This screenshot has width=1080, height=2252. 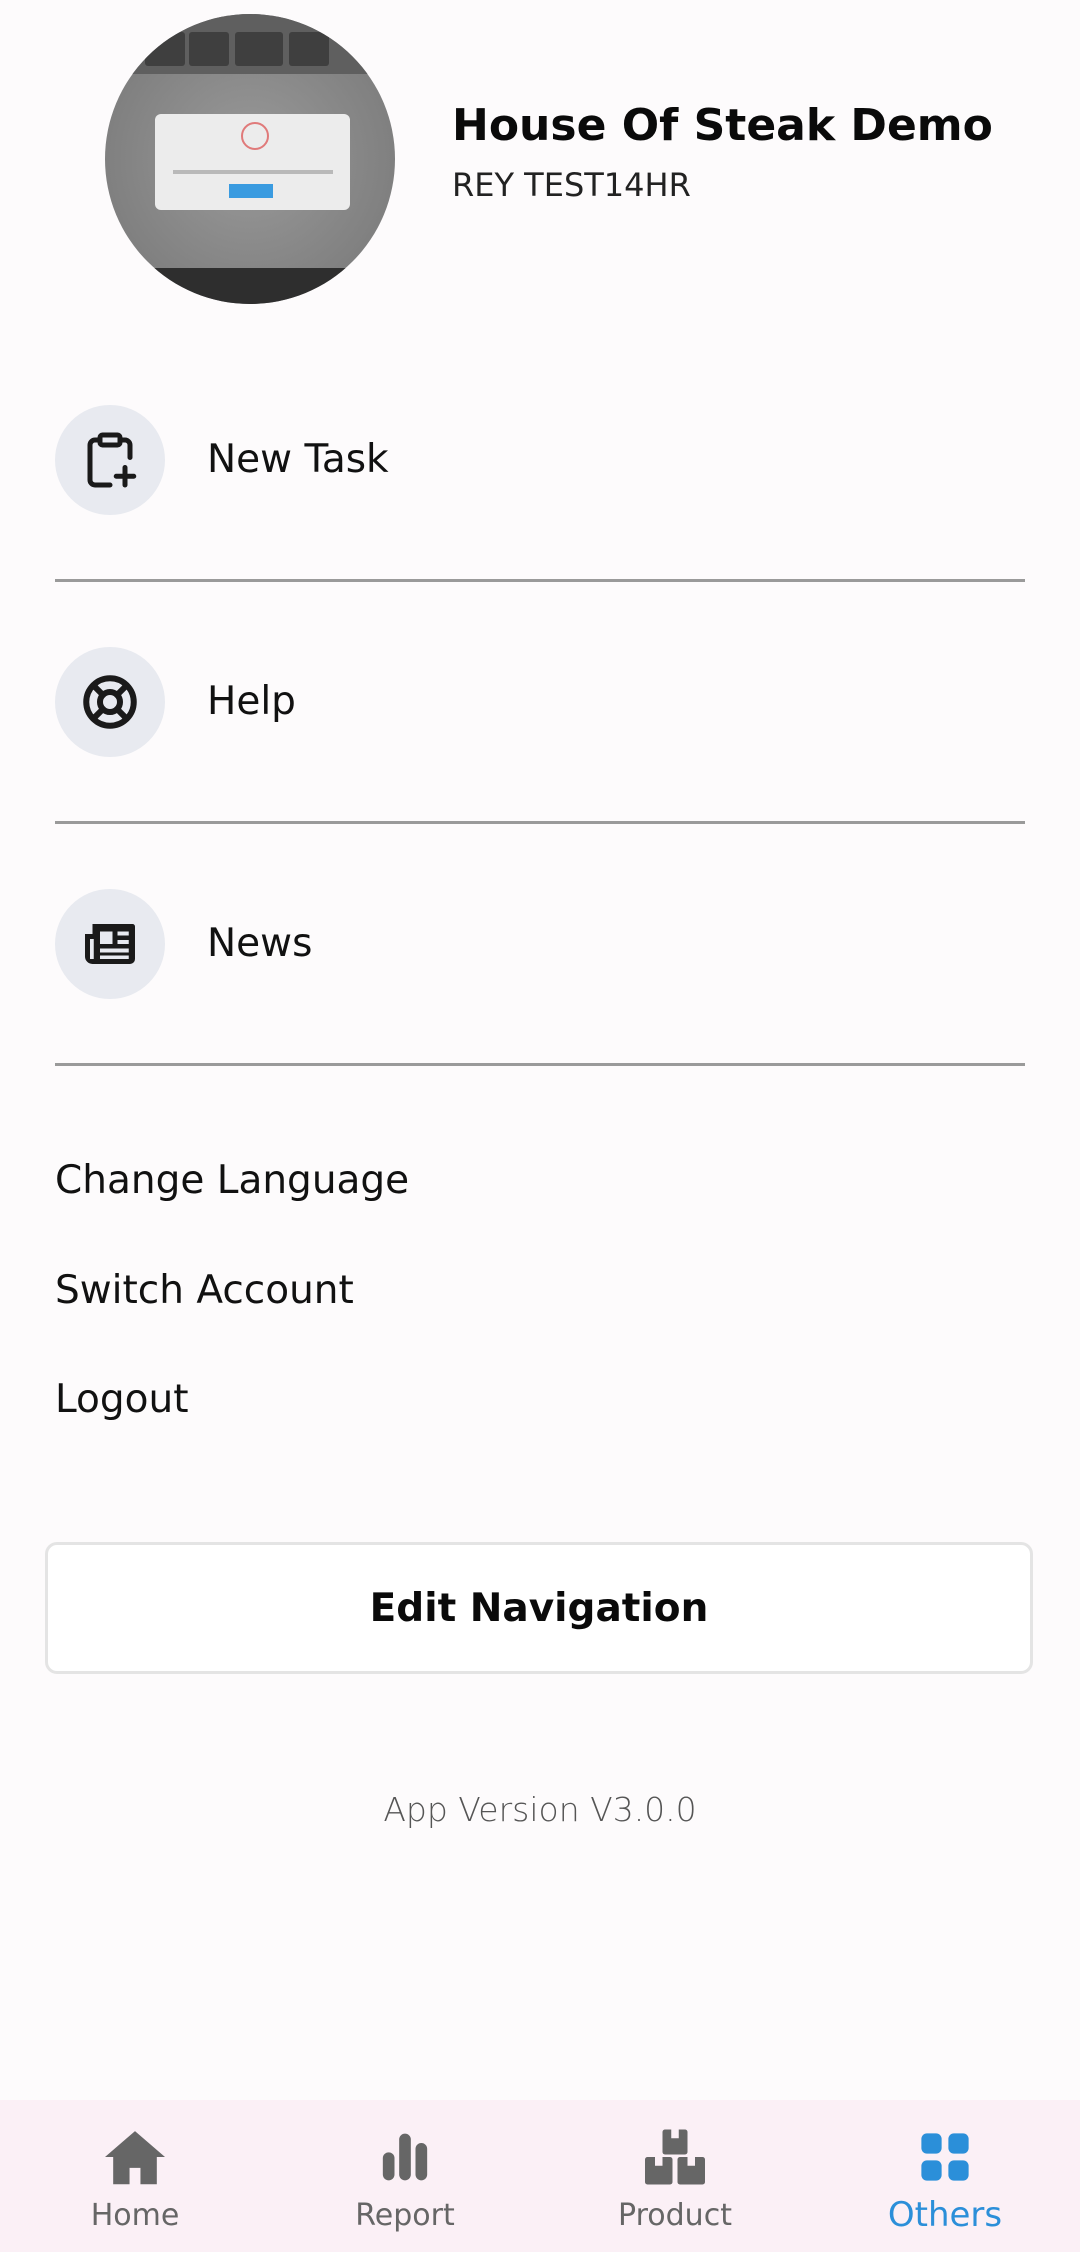 I want to click on change-language-link: Change Language, so click(x=232, y=1180).